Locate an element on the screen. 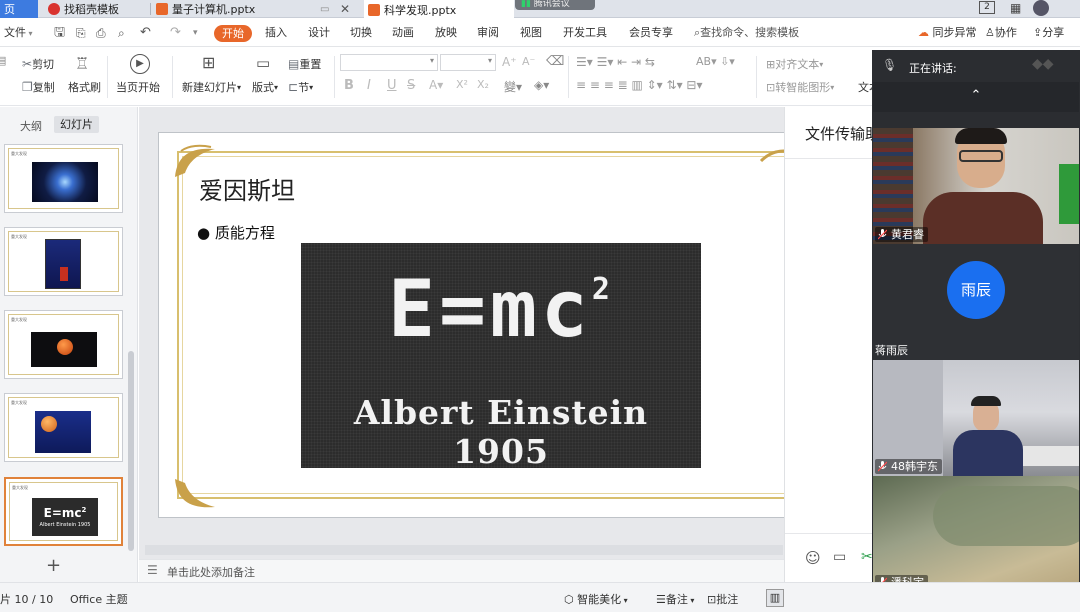 This screenshot has height=612, width=1080. tab-view: 视图 is located at coordinates (531, 33).